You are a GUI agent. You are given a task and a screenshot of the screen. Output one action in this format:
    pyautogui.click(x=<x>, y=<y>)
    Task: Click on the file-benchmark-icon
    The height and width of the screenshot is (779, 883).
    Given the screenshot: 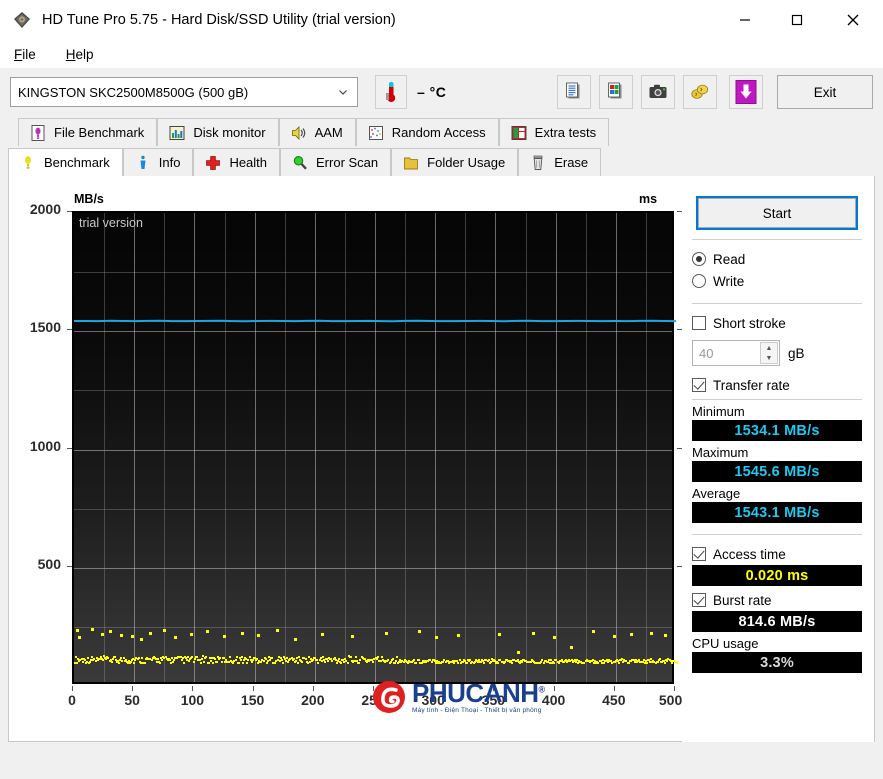 What is the action you would take?
    pyautogui.click(x=38, y=132)
    